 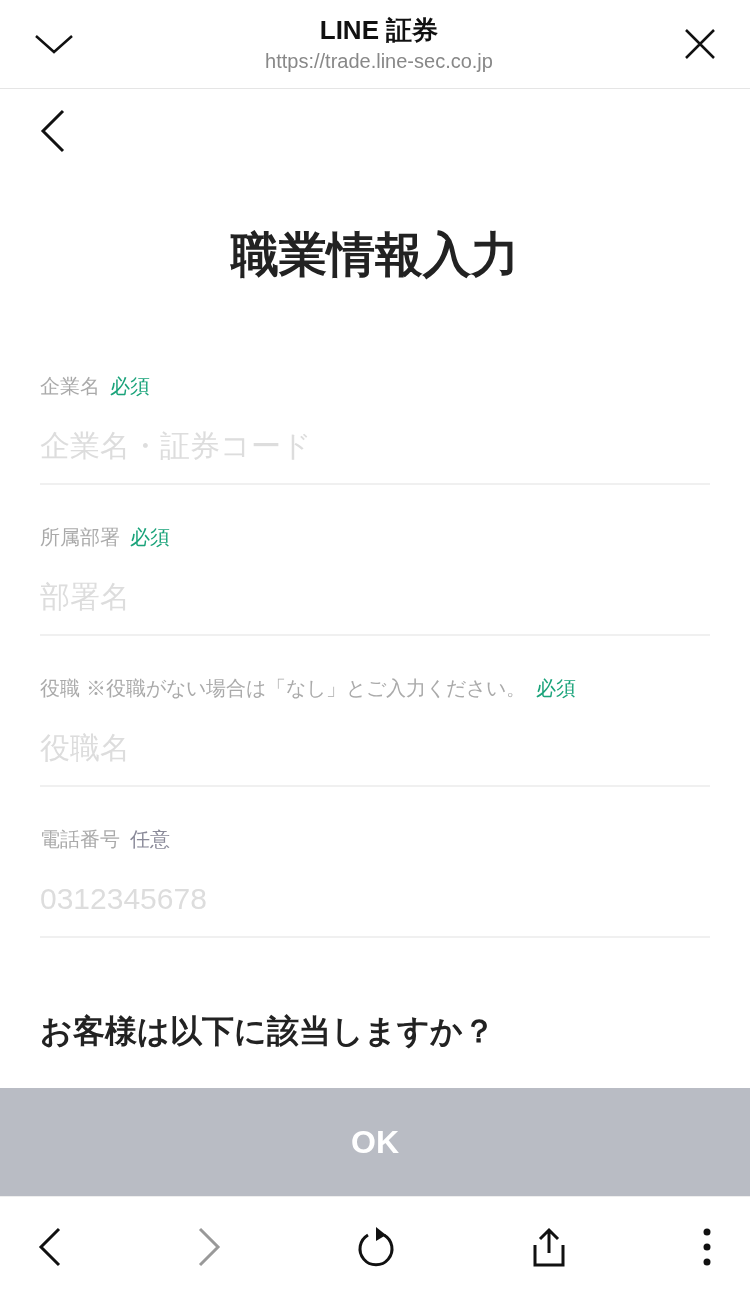 I want to click on field-label: 役職 ※役職がない場合は「なし」とご入力ください。, so click(x=283, y=688).